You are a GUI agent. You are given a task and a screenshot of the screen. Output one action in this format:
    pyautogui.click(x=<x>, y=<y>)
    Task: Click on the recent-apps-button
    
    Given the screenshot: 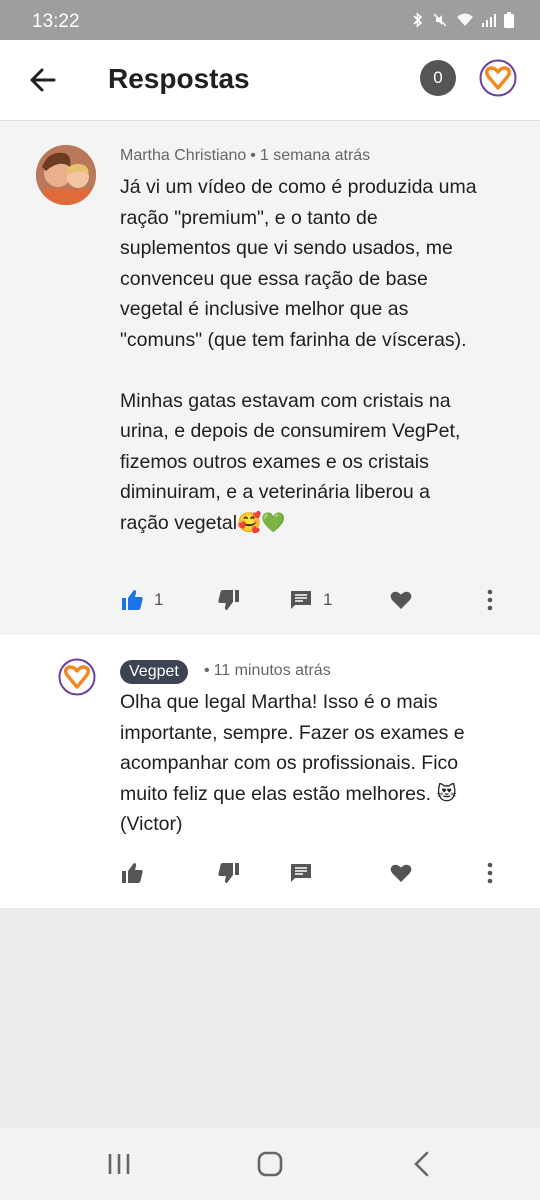 What is the action you would take?
    pyautogui.click(x=119, y=1164)
    